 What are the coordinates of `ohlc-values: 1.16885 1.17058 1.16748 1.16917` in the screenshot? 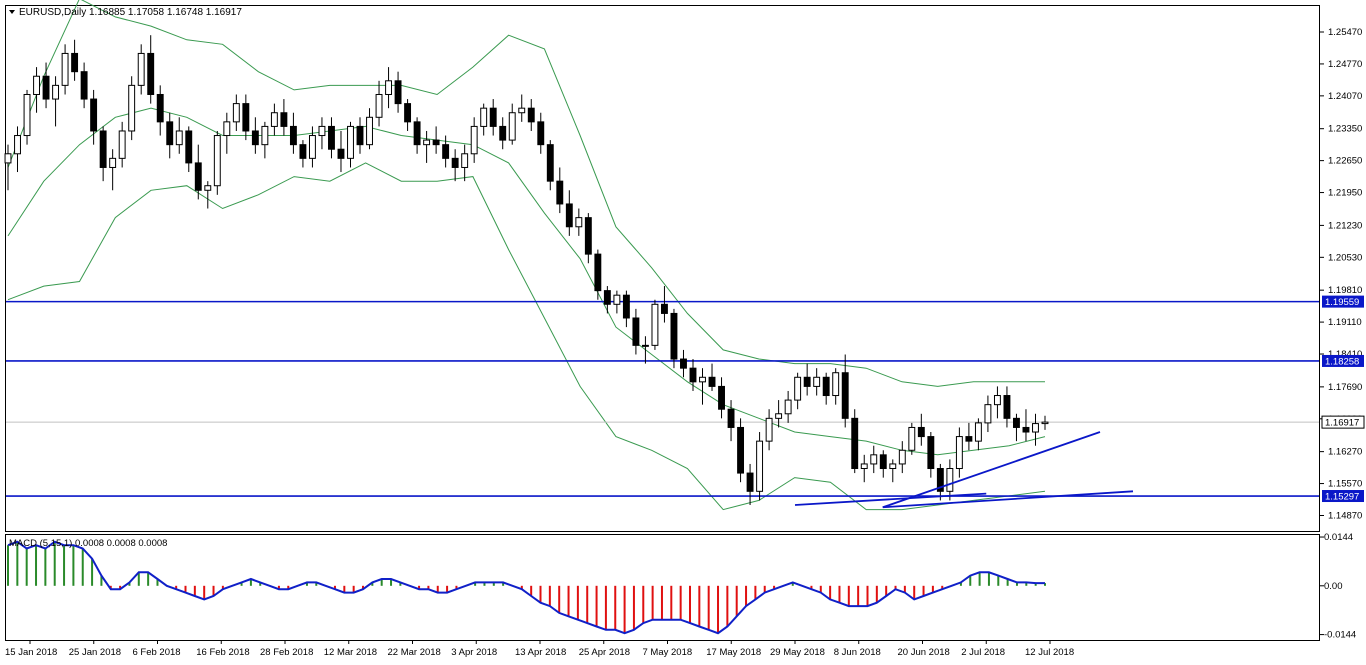 It's located at (165, 12).